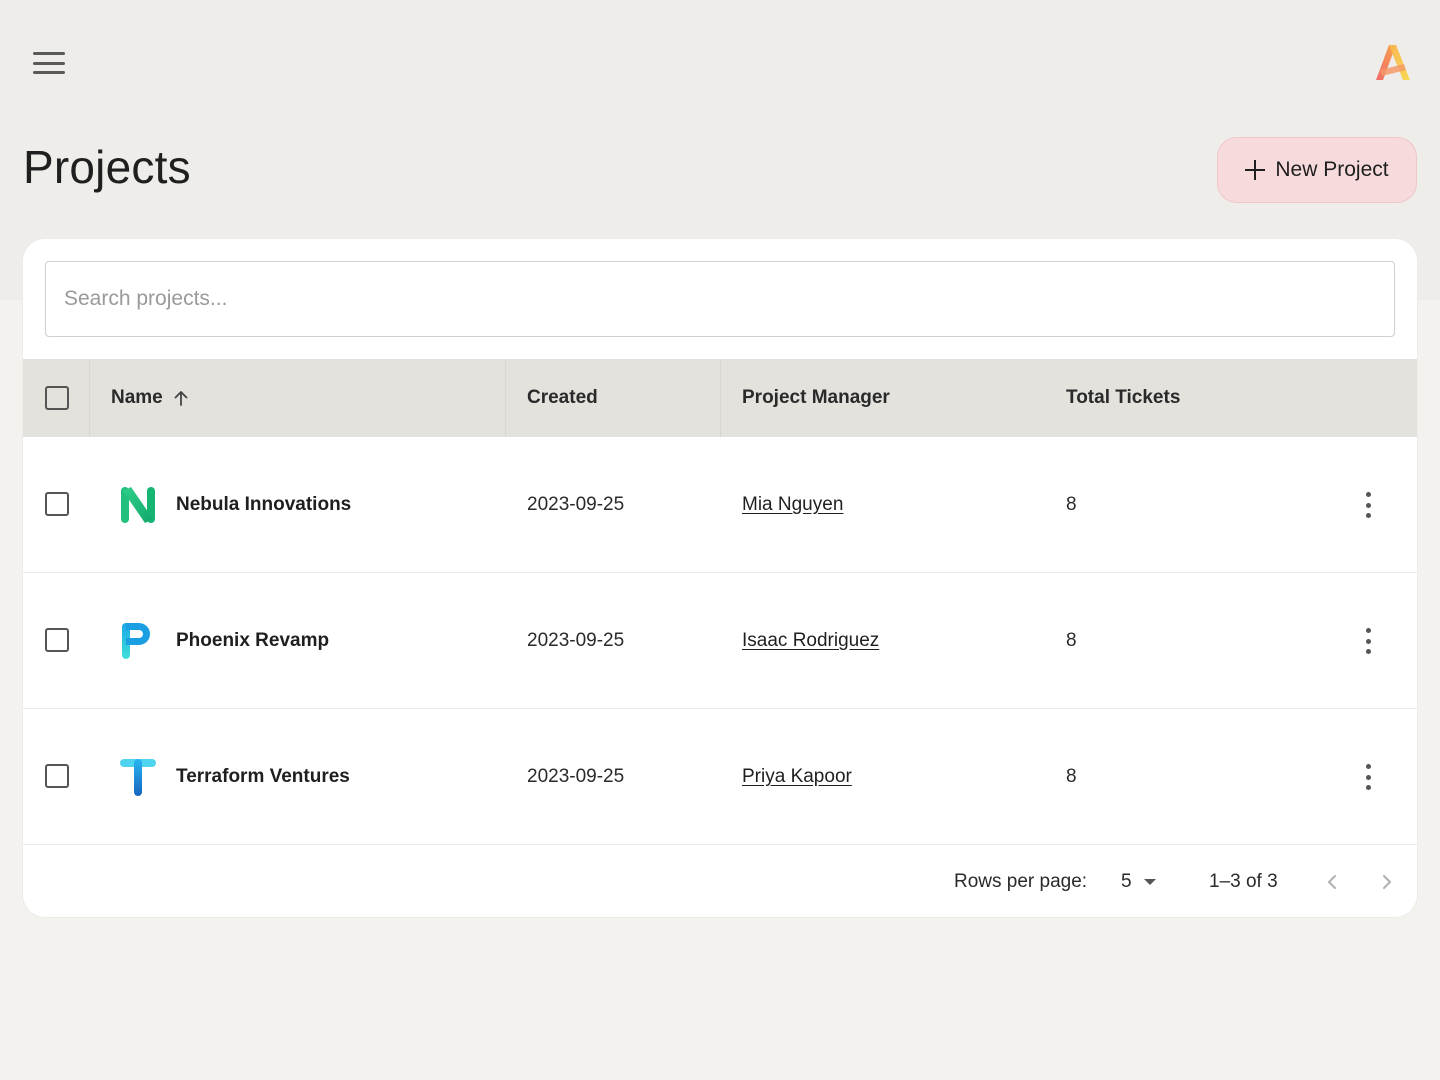 The width and height of the screenshot is (1440, 1080). I want to click on sort-ascending-icon, so click(181, 398).